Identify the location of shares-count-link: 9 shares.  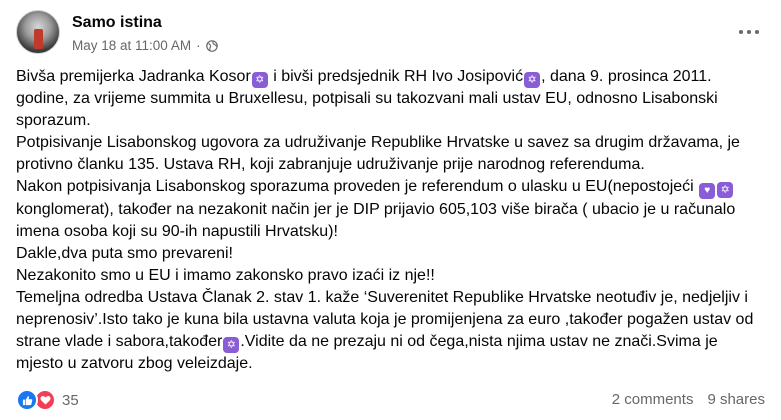
(736, 399).